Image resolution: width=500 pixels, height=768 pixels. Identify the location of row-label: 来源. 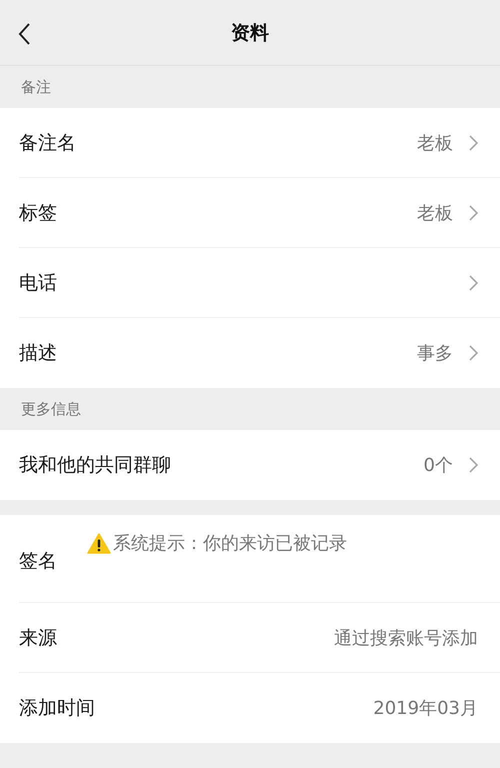
(38, 638).